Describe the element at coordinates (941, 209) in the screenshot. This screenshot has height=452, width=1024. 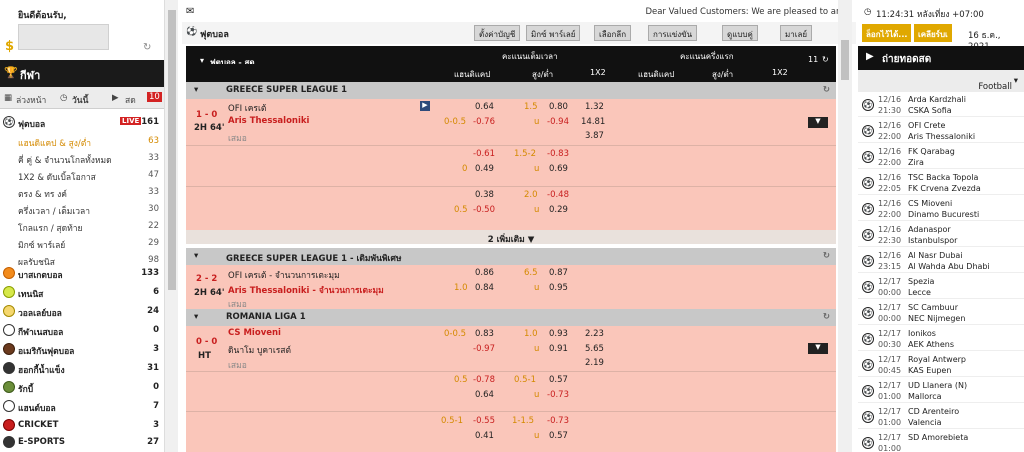
I see `live-match: ⚽ 12/16 22:00 CS Mioveni Dinamo Bucuresti` at that location.